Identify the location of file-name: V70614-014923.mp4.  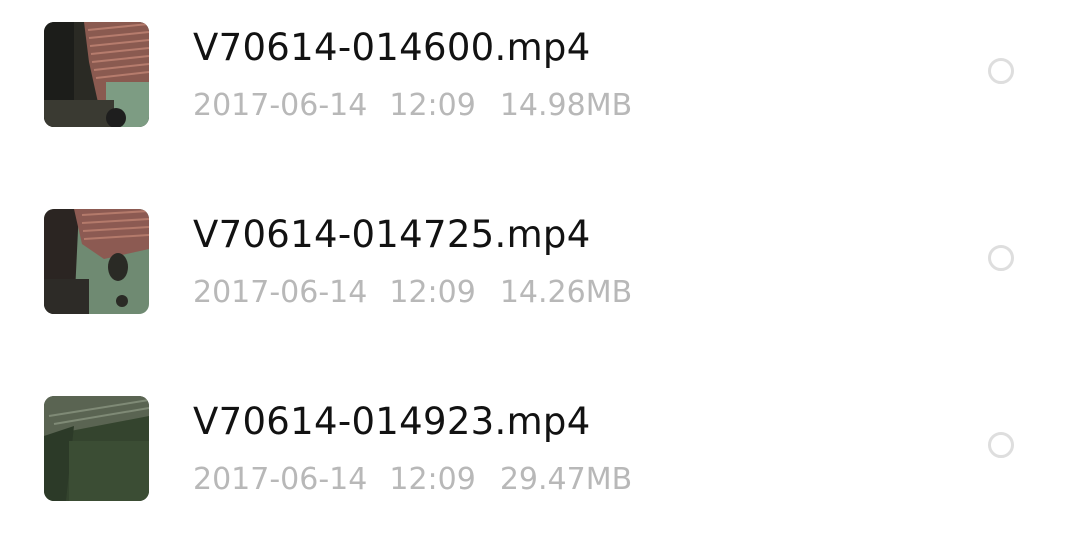
(392, 421).